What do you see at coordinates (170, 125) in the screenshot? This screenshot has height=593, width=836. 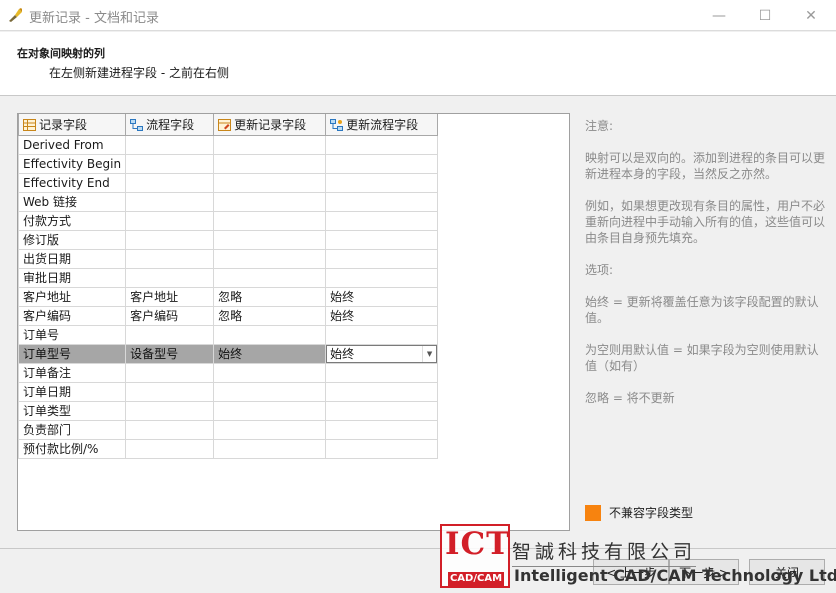 I see `column-header-process-field: 流程字段` at bounding box center [170, 125].